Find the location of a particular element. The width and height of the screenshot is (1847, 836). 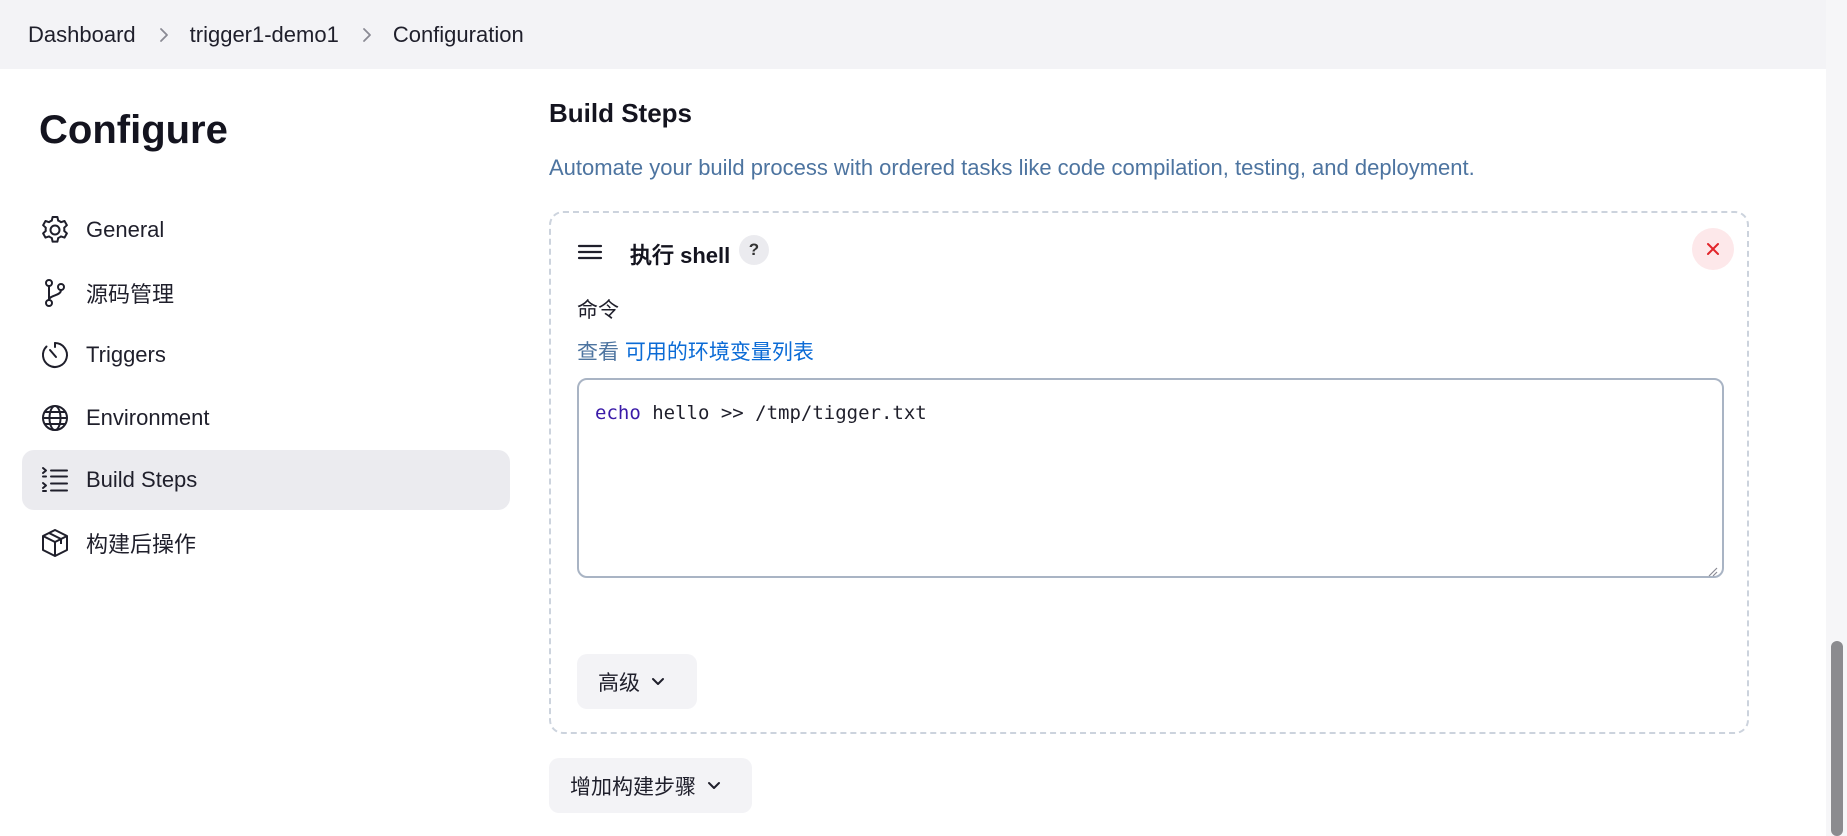

sidebar-item-environment: Environment is located at coordinates (266, 418).